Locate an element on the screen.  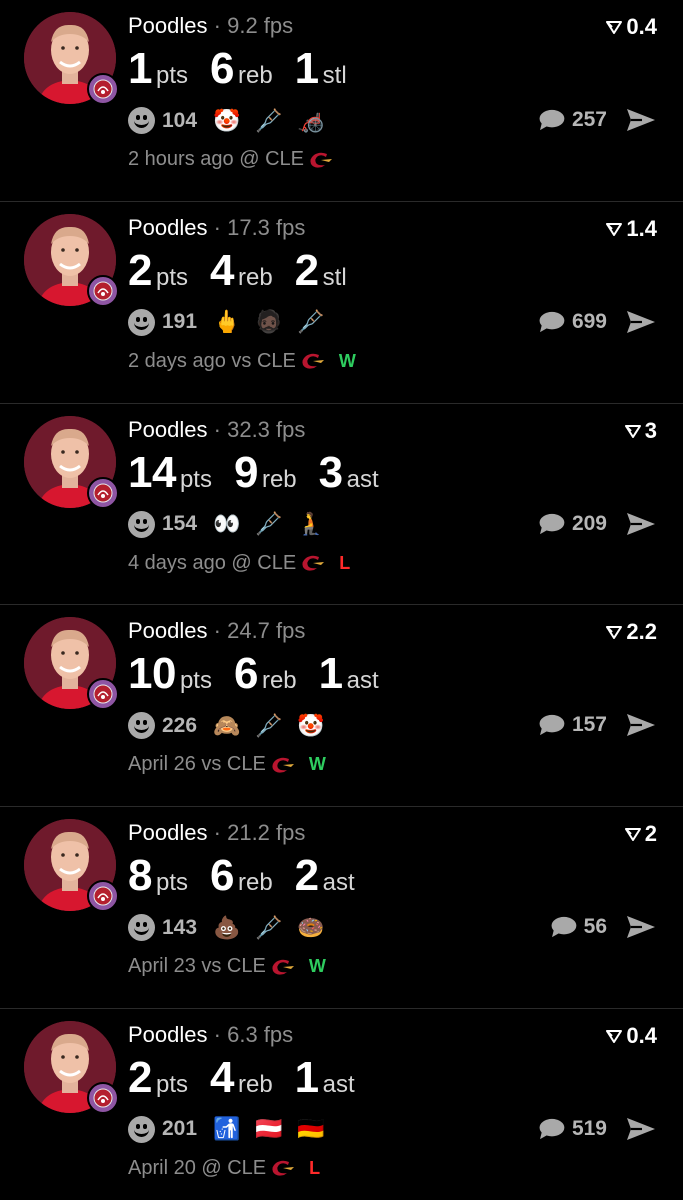
reaction-emoji: 🇦🇹 is located at coordinates (269, 1129).